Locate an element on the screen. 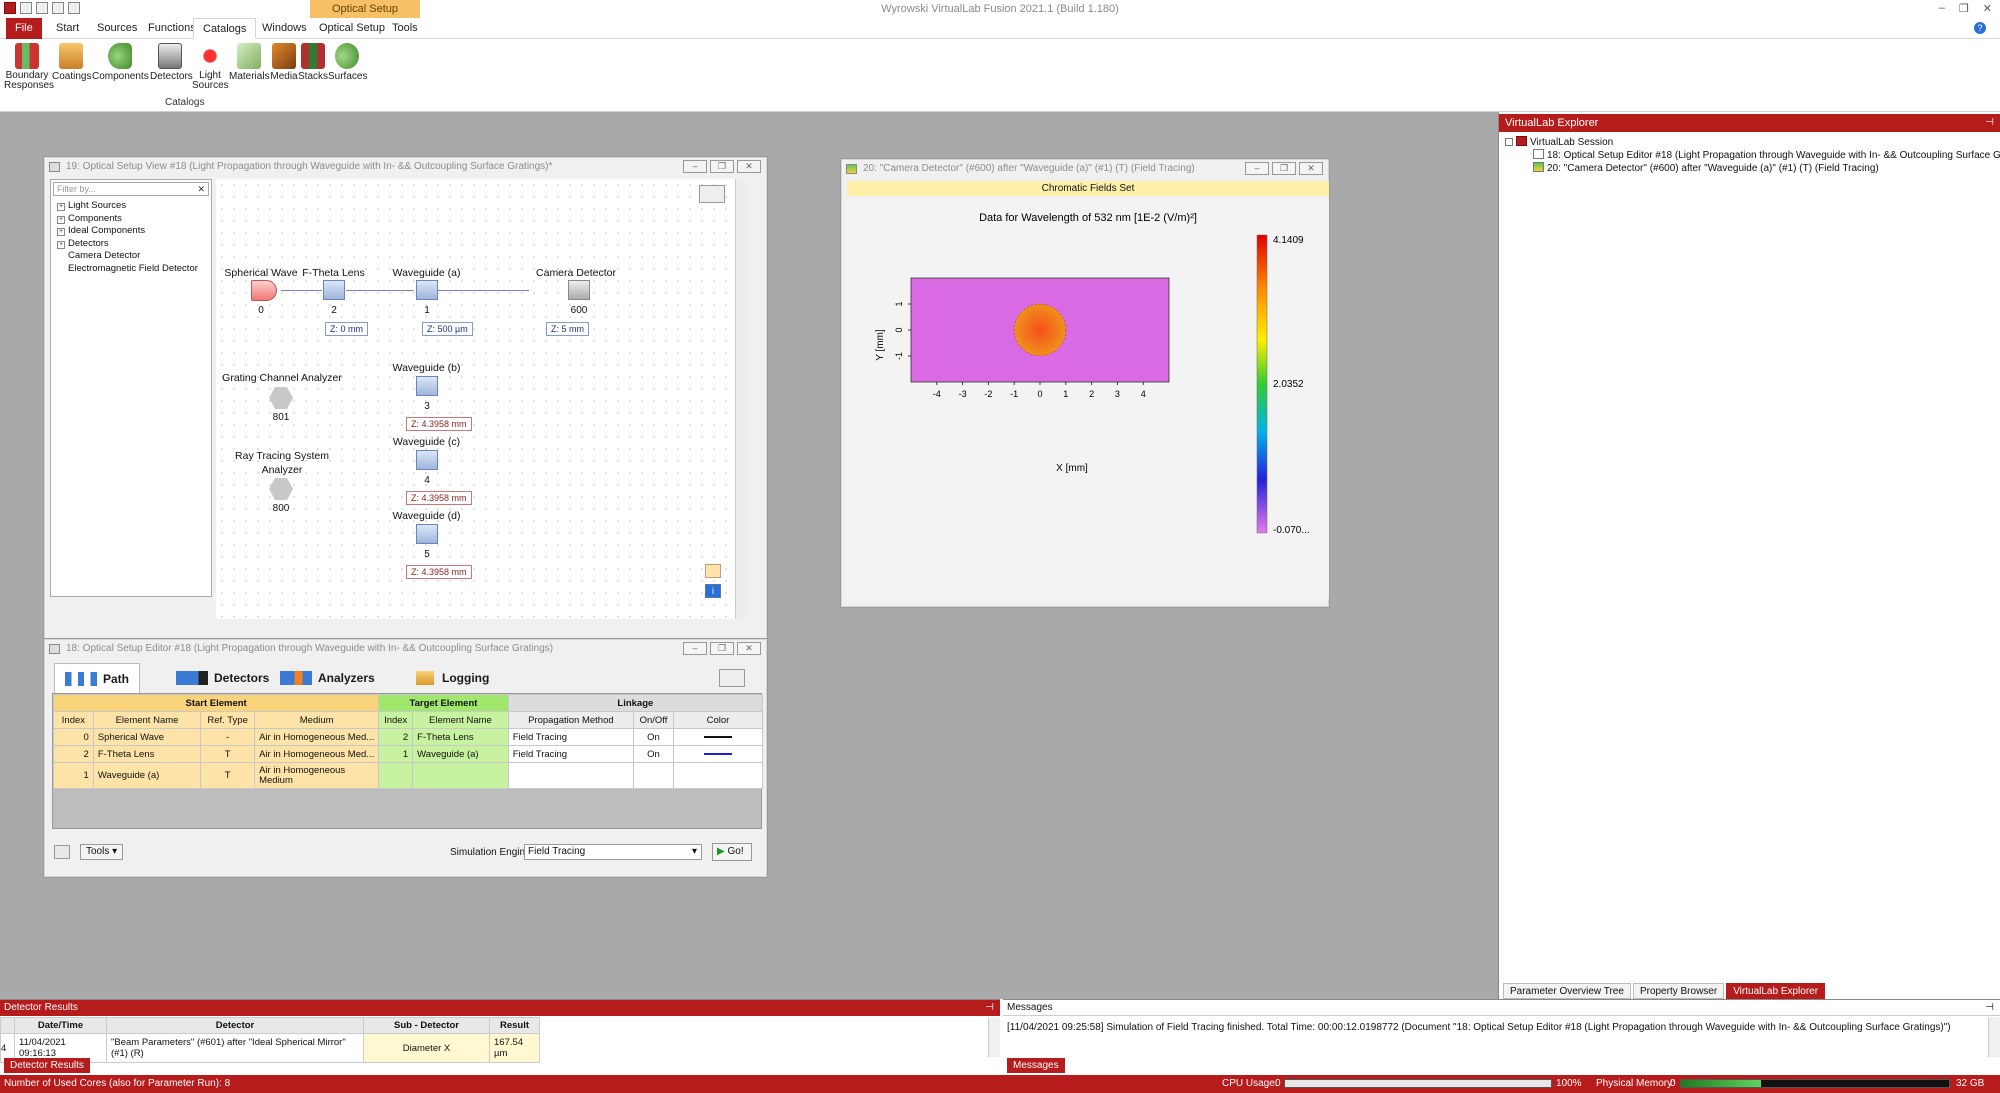  camera-detector-node is located at coordinates (579, 290).